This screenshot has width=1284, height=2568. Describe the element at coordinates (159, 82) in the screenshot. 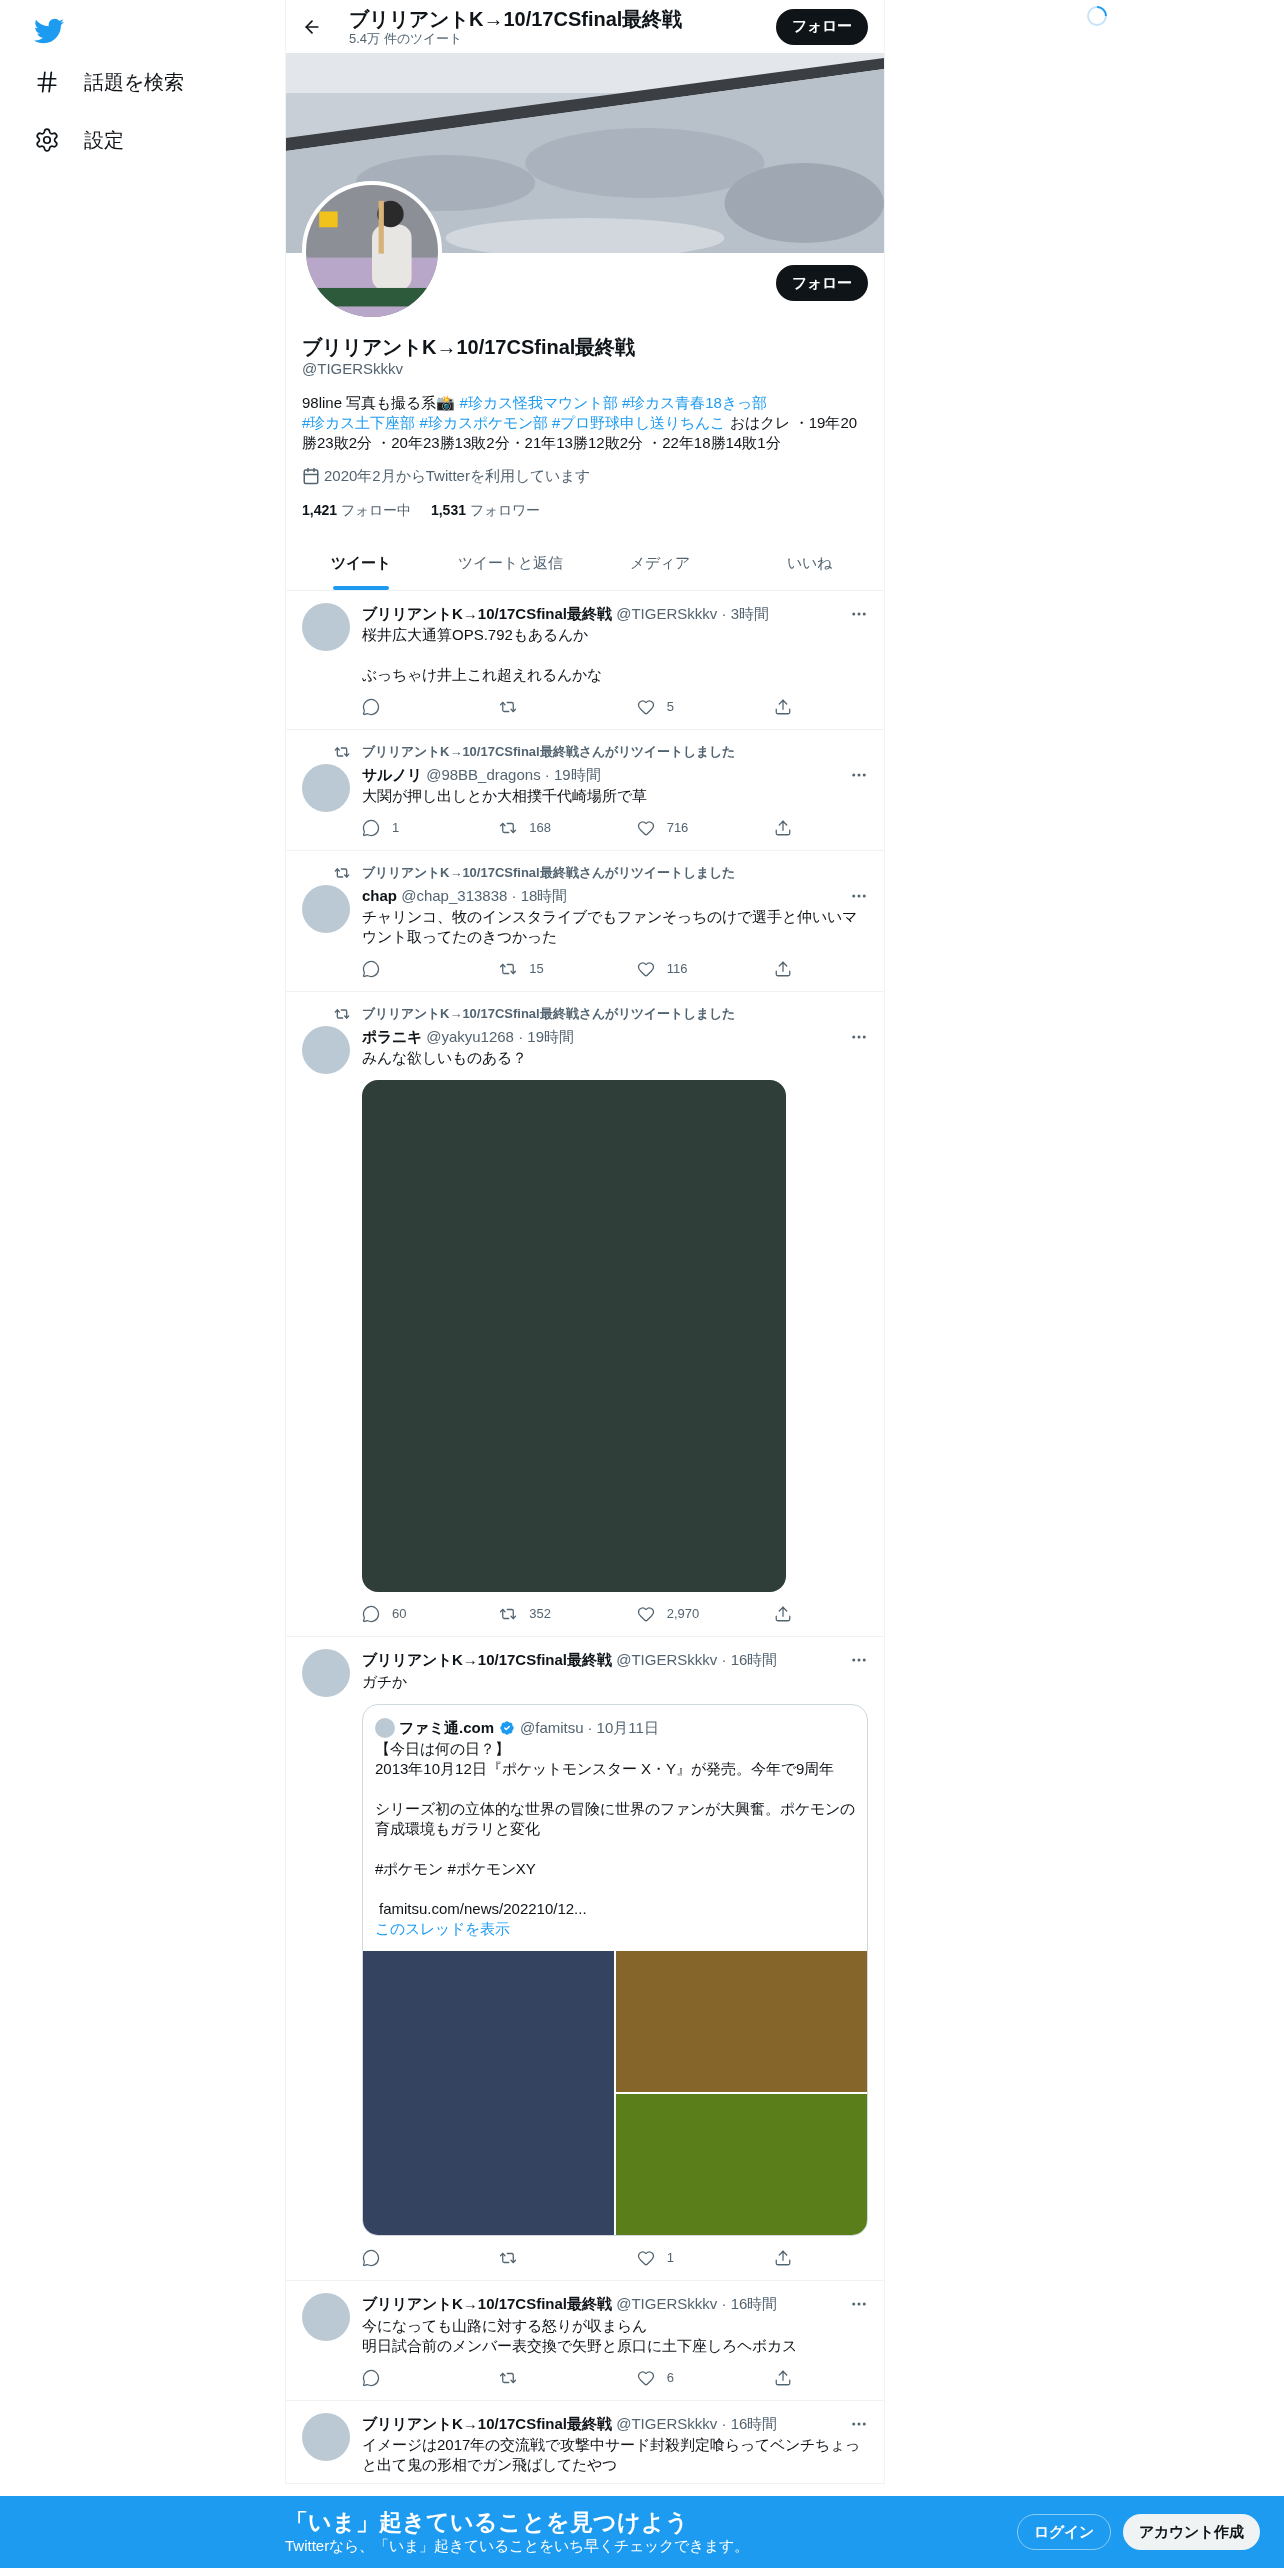

I see `sidebar-item: 話題を検索` at that location.